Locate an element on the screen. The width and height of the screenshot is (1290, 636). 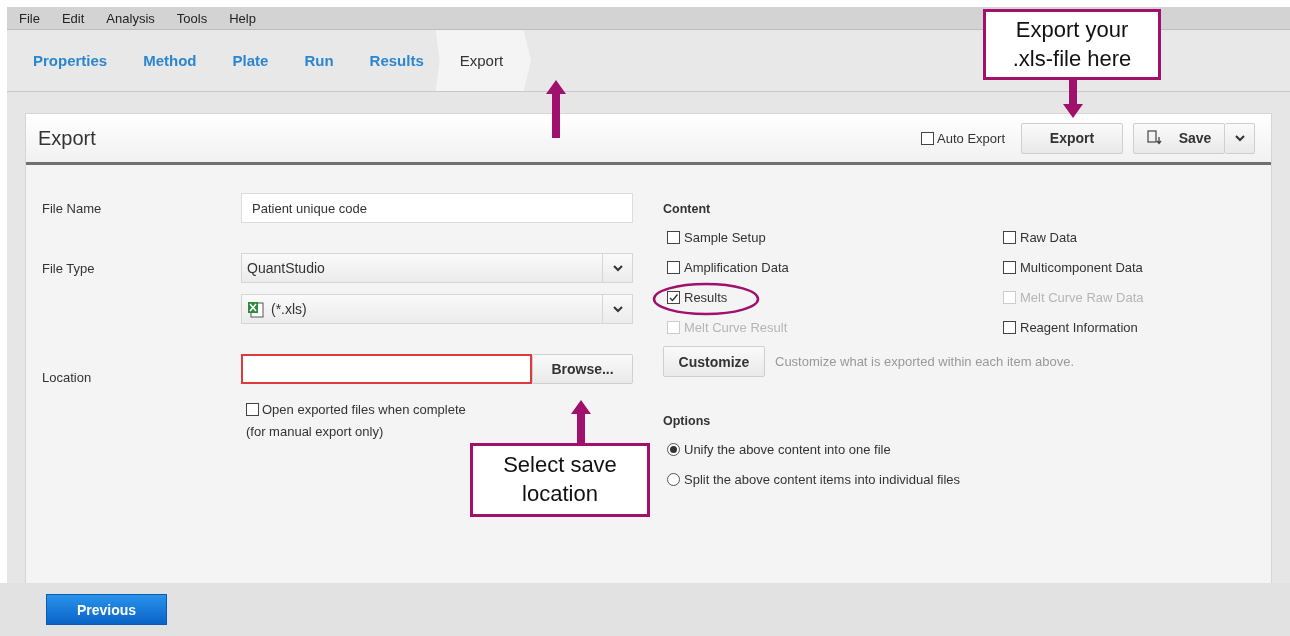
dropdown-button is located at coordinates (1240, 138).